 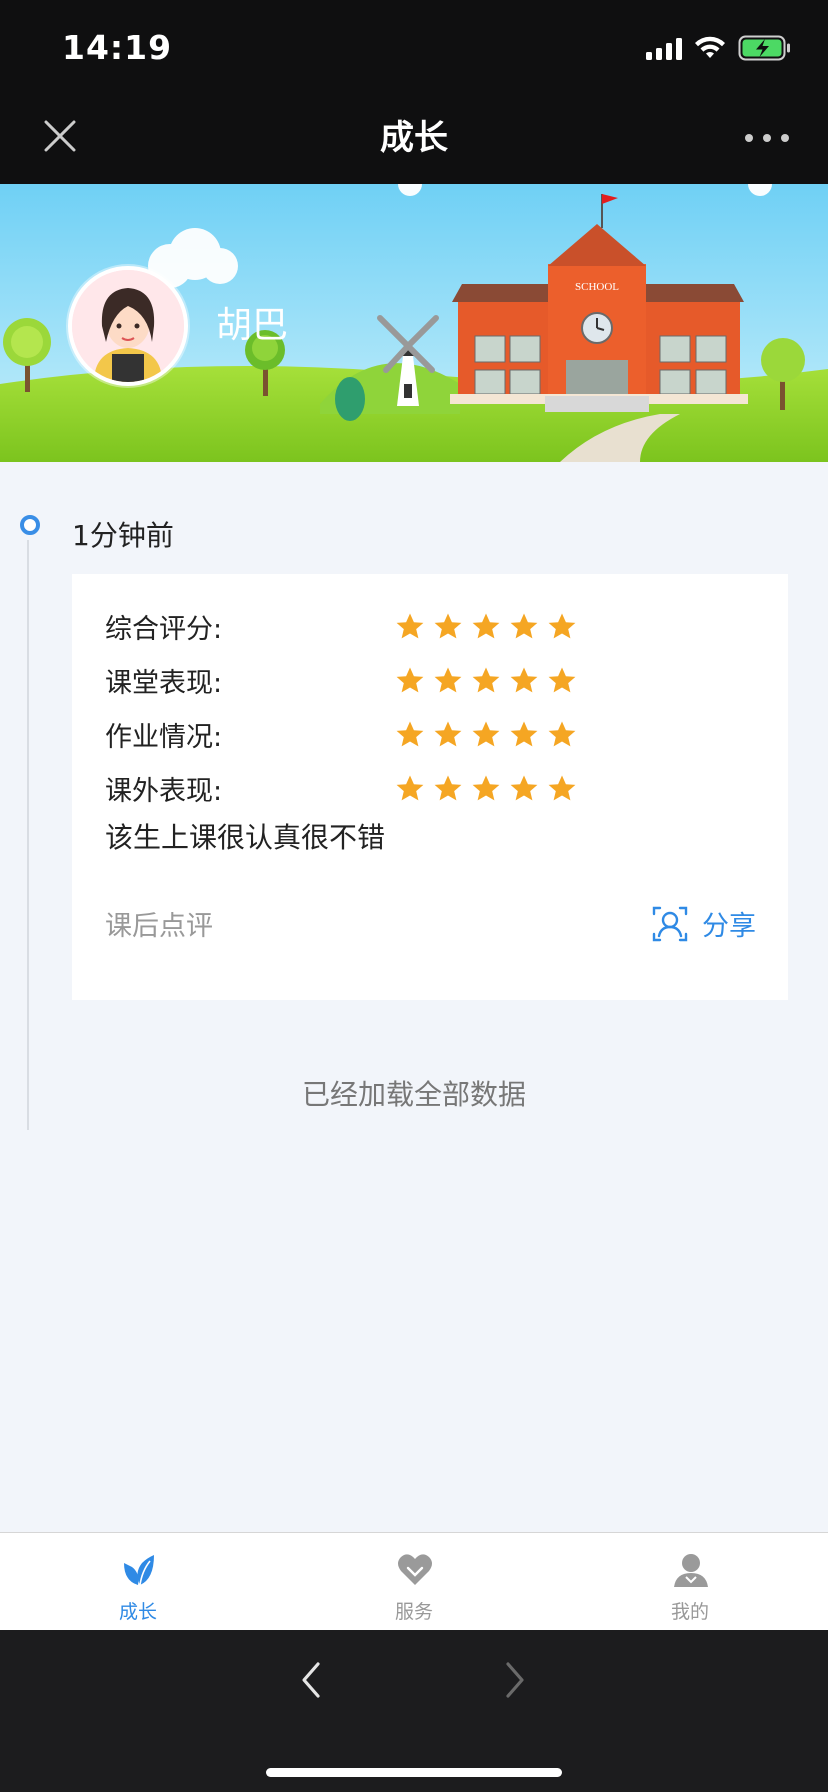 I want to click on cellular-signal-icon, so click(x=664, y=48).